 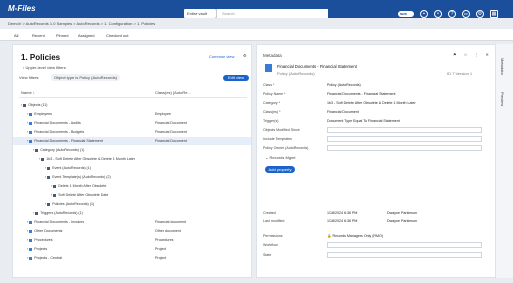 What do you see at coordinates (502, 66) in the screenshot?
I see `tab-metadata: Metadata` at bounding box center [502, 66].